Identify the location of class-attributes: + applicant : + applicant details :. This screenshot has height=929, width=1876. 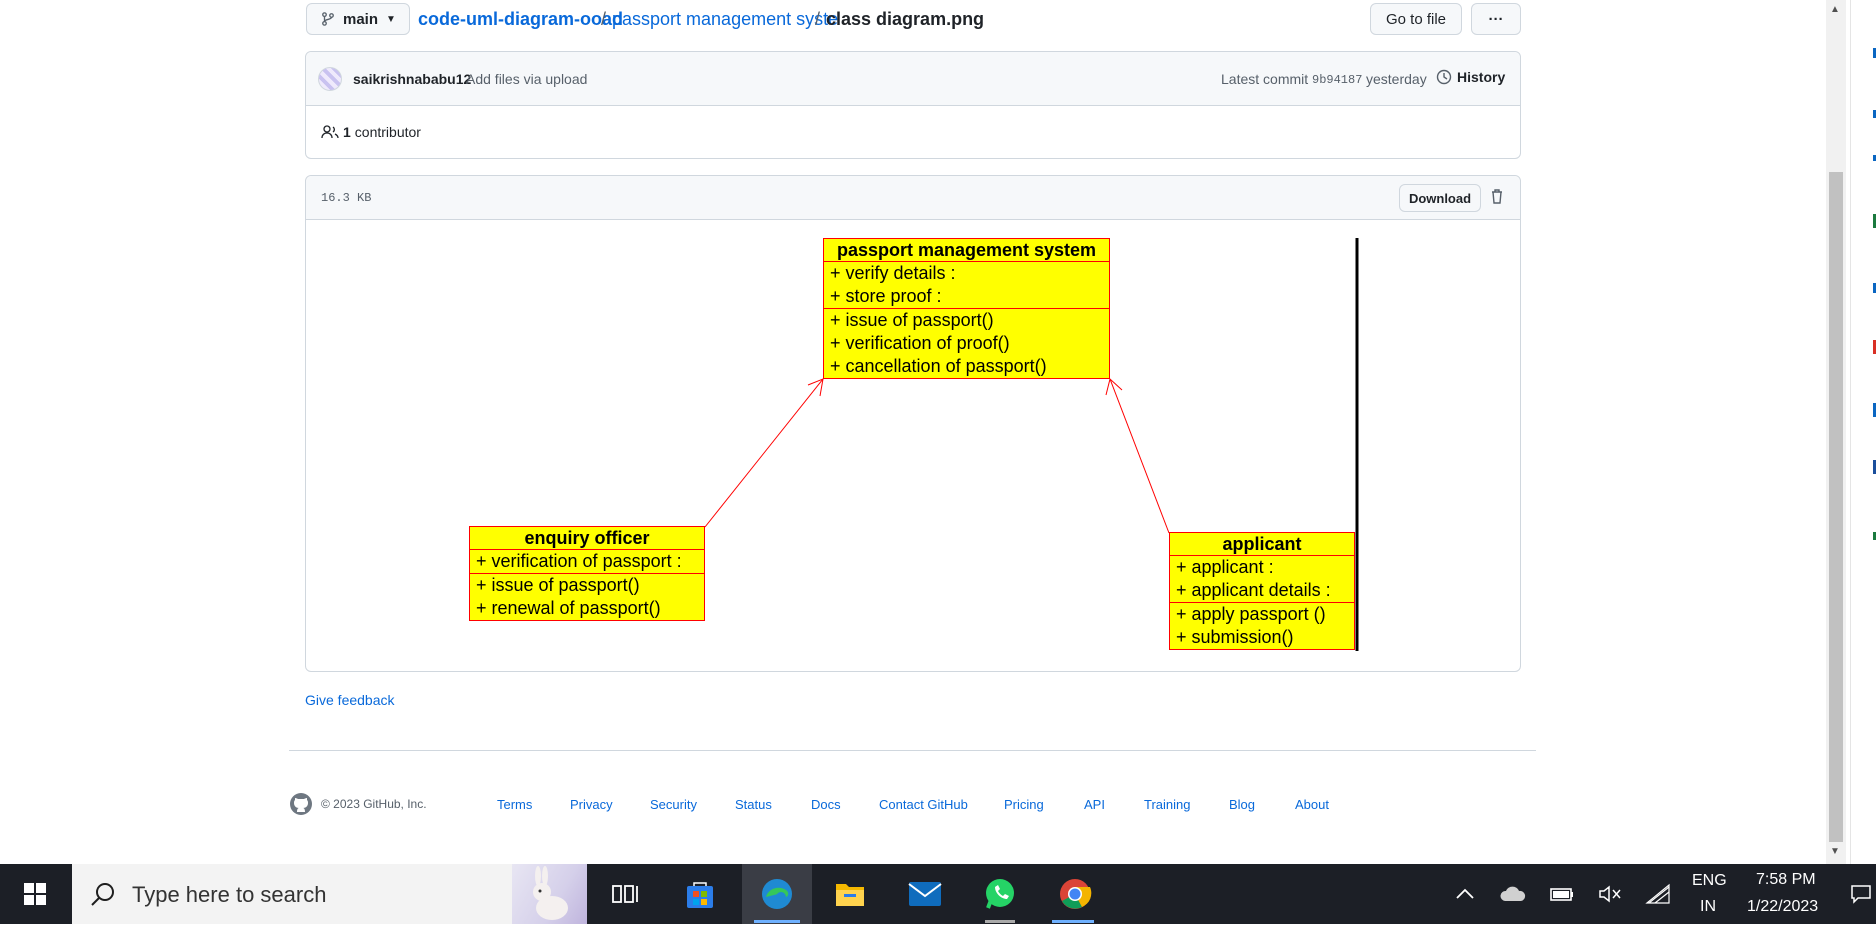
(1262, 579).